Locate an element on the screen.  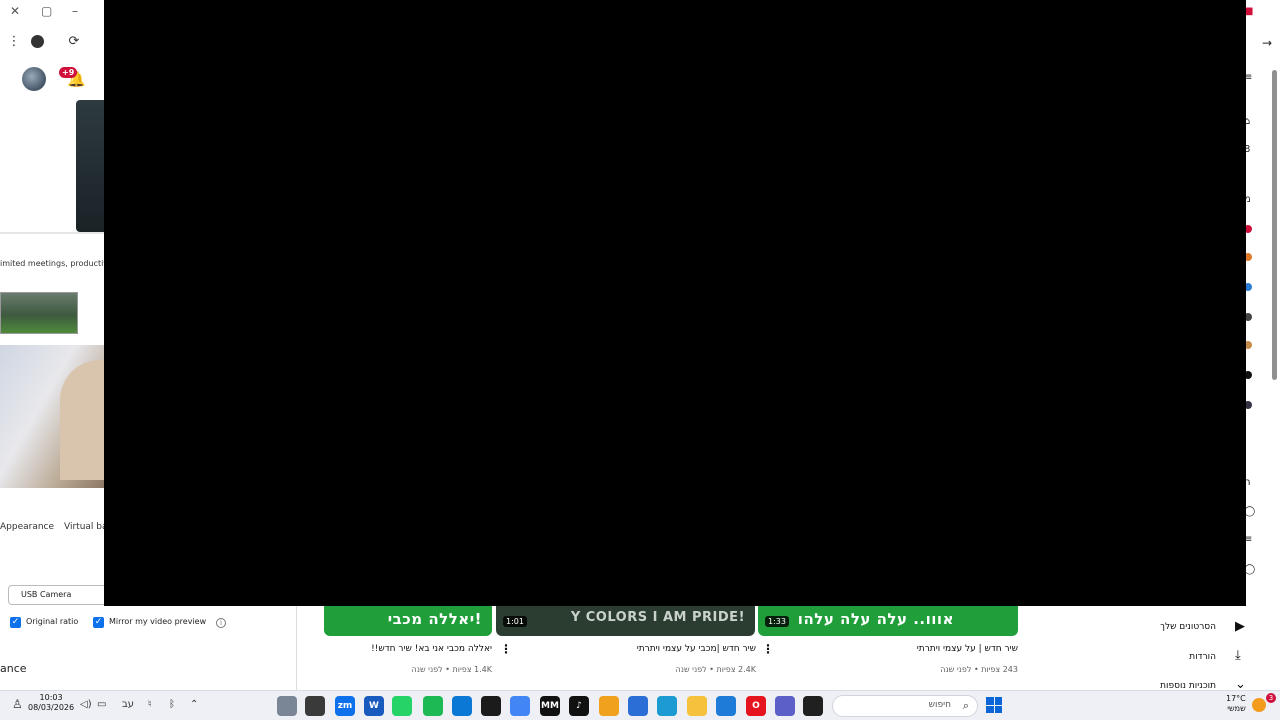
mm-app: MM is located at coordinates (550, 706).